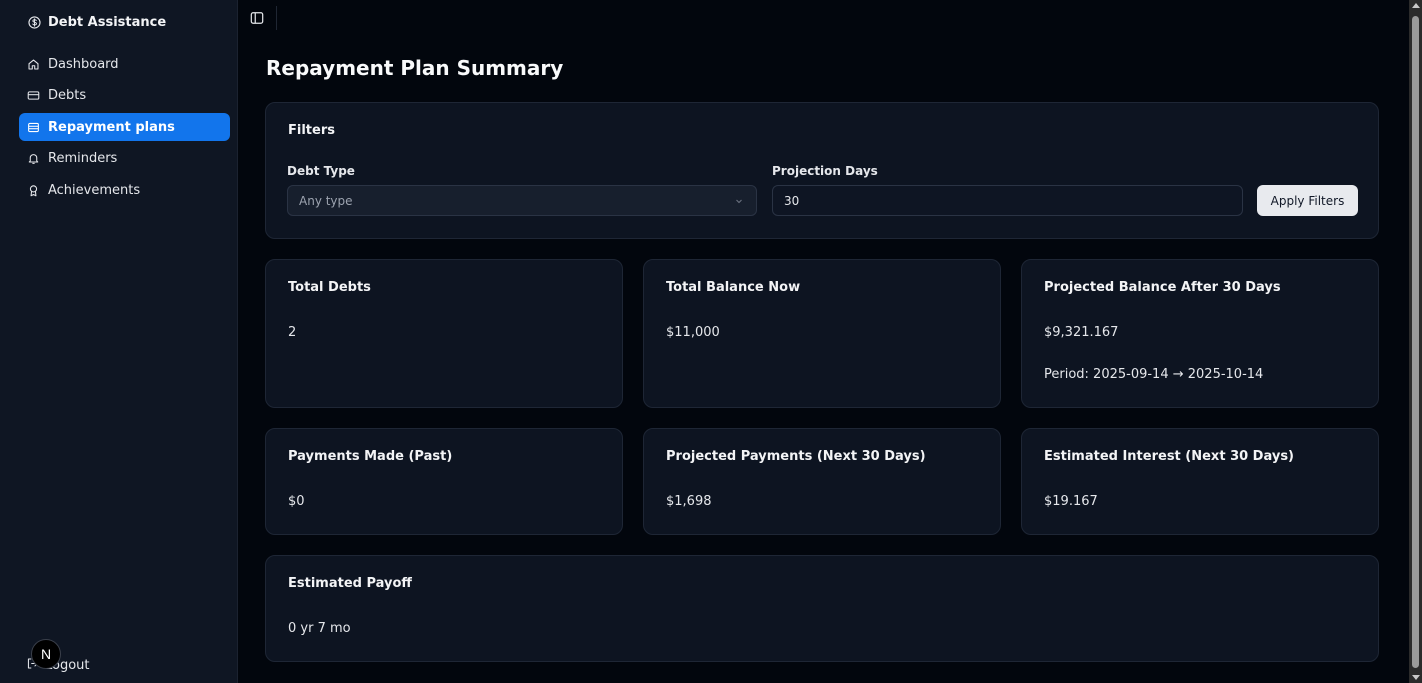 This screenshot has width=1422, height=683. Describe the element at coordinates (822, 481) in the screenshot. I see `projected-payments-card: Projected Payments (Next 30 Days) $1,698` at that location.